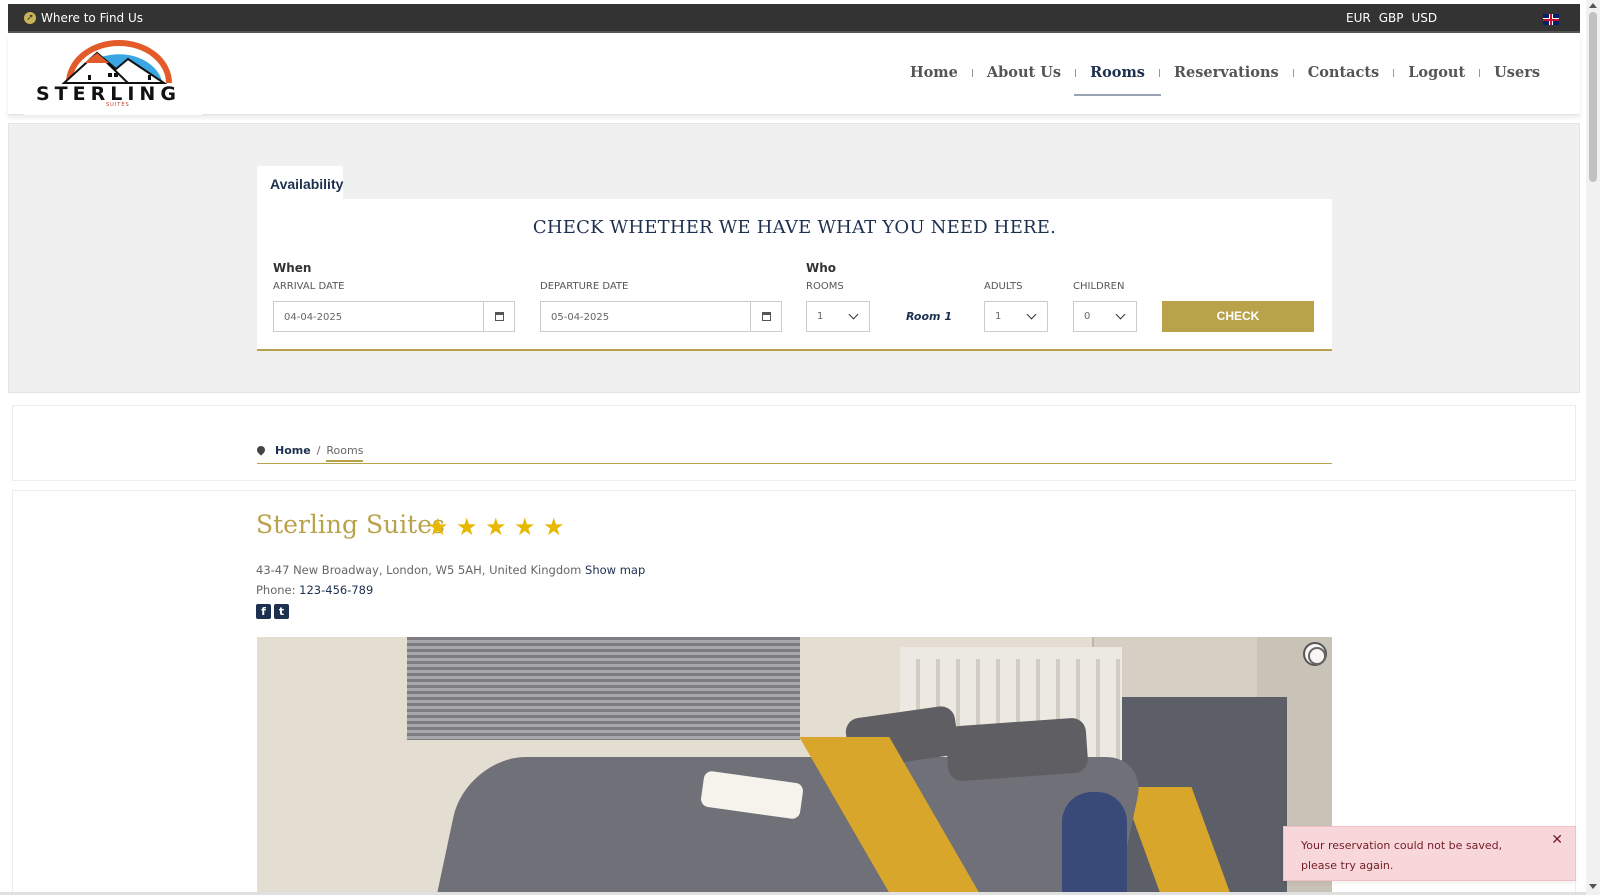  I want to click on currency-gbp: GBP, so click(1391, 18).